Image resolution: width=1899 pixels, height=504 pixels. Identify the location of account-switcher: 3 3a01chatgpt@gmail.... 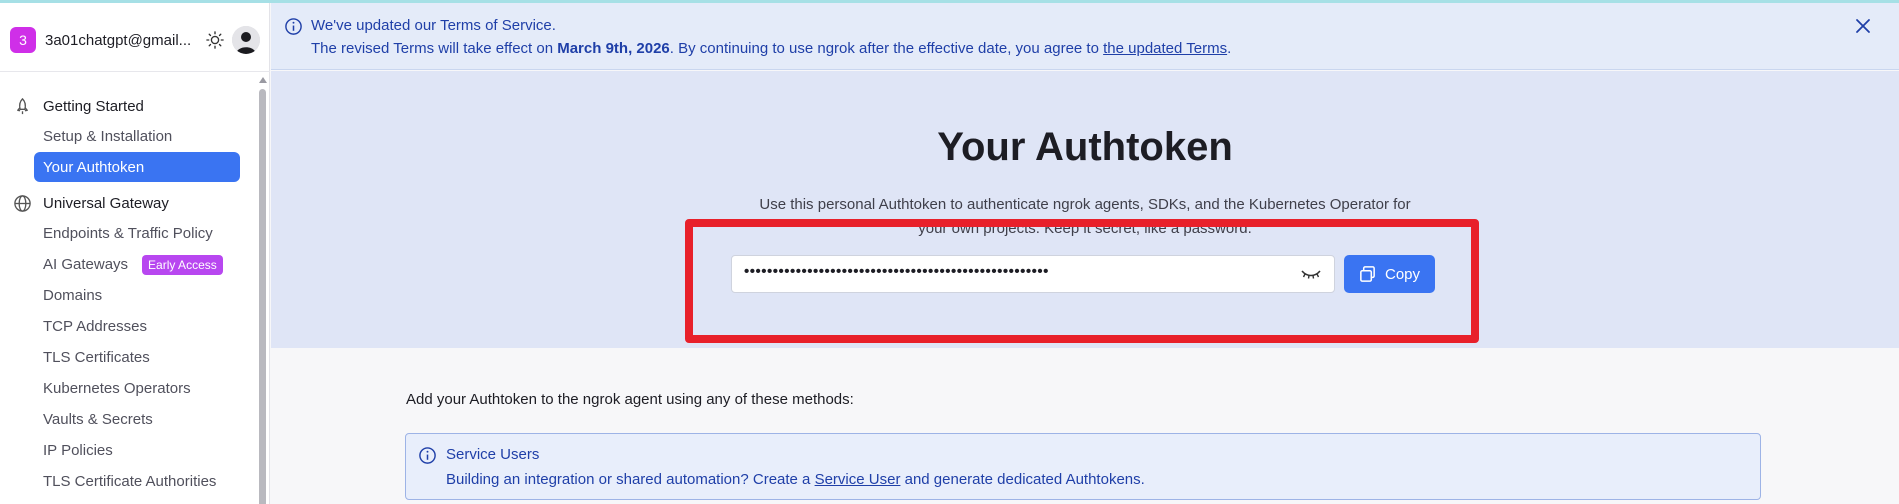
(135, 40).